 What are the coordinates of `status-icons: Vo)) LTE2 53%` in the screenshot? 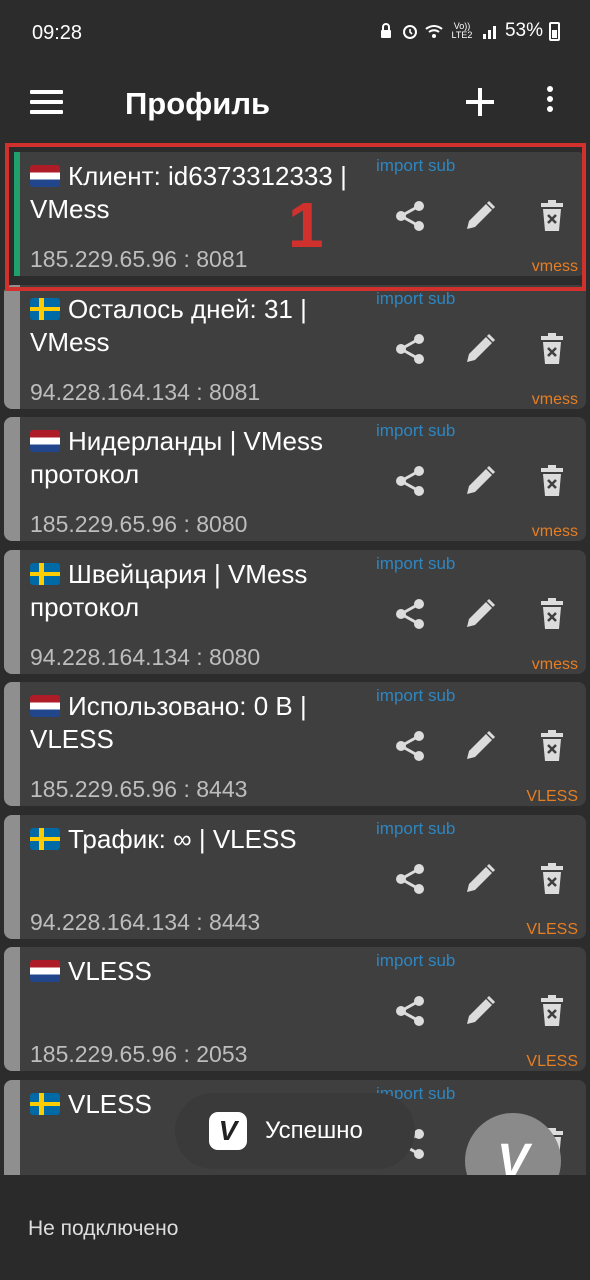 It's located at (468, 31).